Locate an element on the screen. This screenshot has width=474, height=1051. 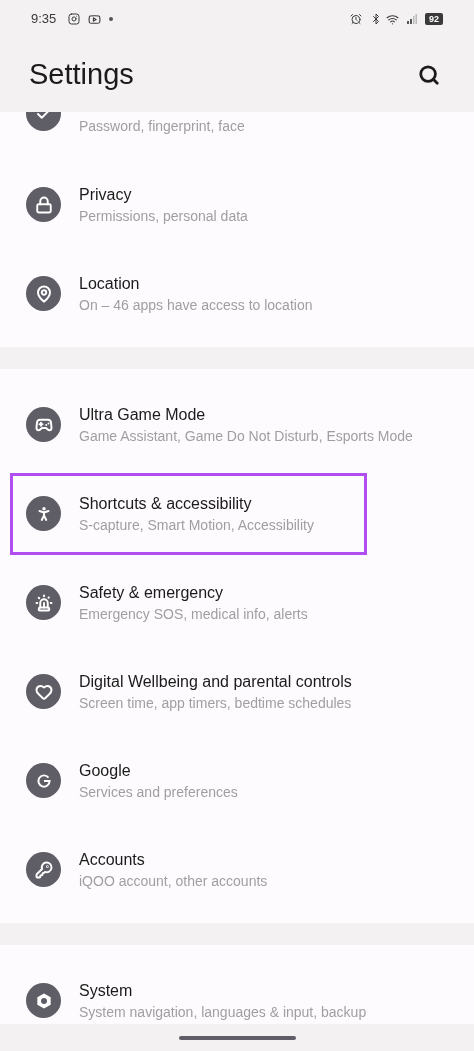
settings-item: Privacy Permissions, personal data is located at coordinates (188, 204).